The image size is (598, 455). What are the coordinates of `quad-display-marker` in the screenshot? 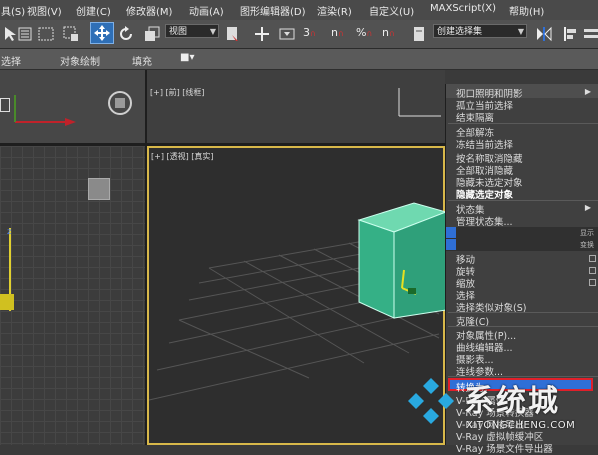 It's located at (451, 232).